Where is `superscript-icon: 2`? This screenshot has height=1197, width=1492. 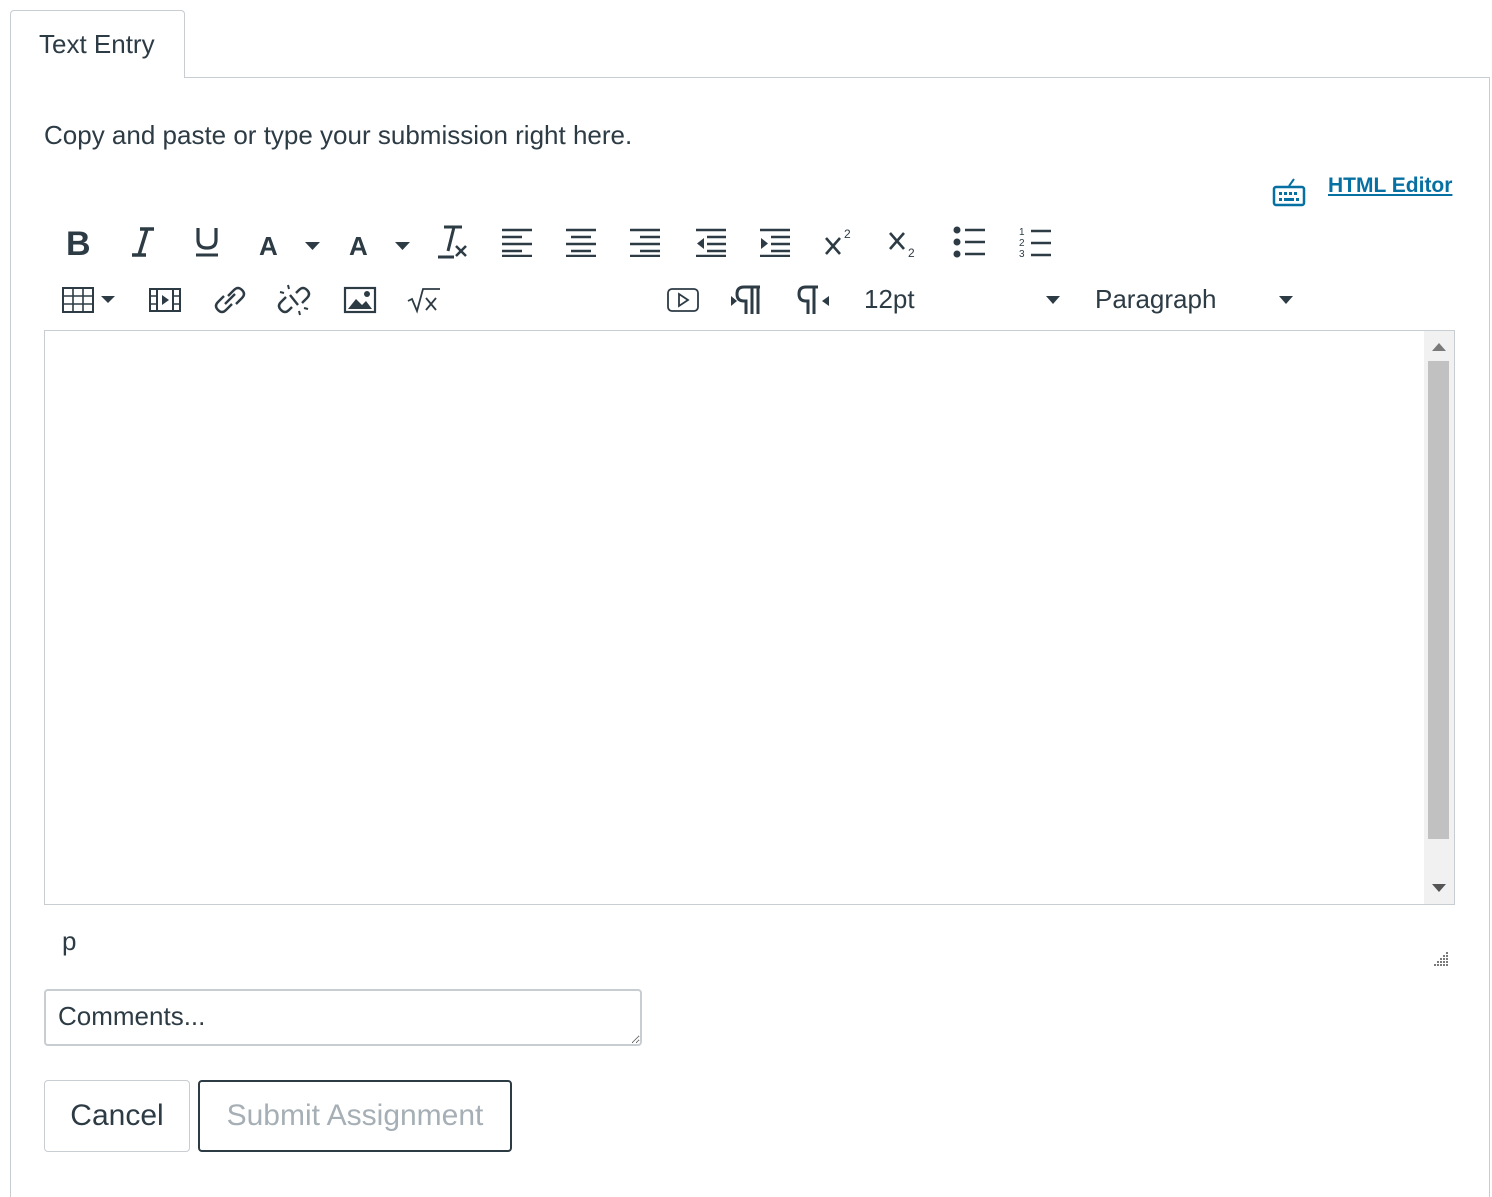
superscript-icon: 2 is located at coordinates (839, 242).